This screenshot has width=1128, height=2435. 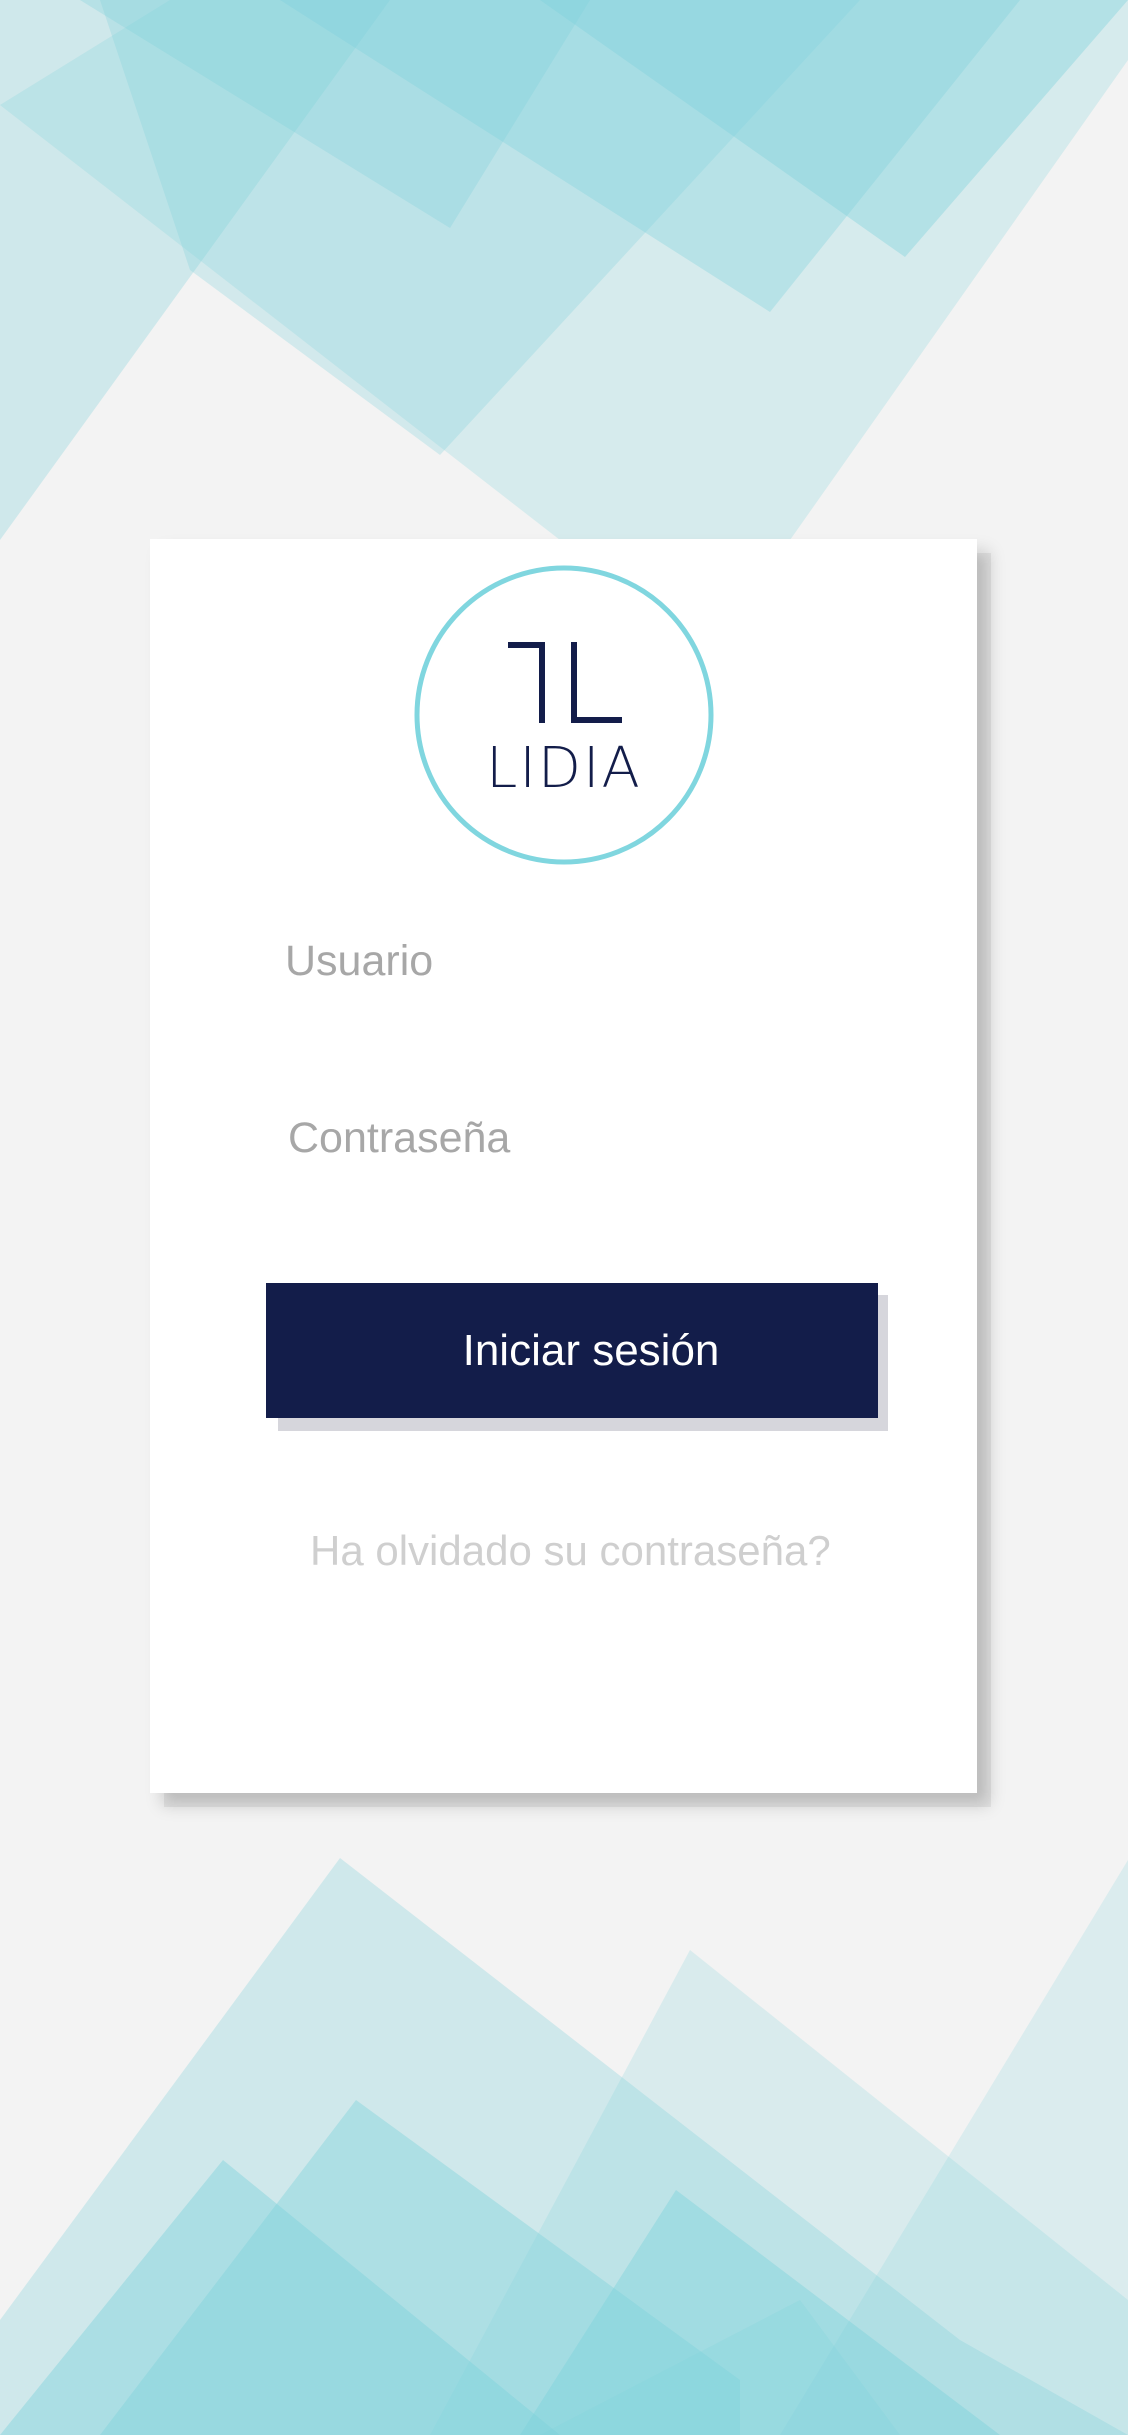 I want to click on logo: LIDIA, so click(x=564, y=715).